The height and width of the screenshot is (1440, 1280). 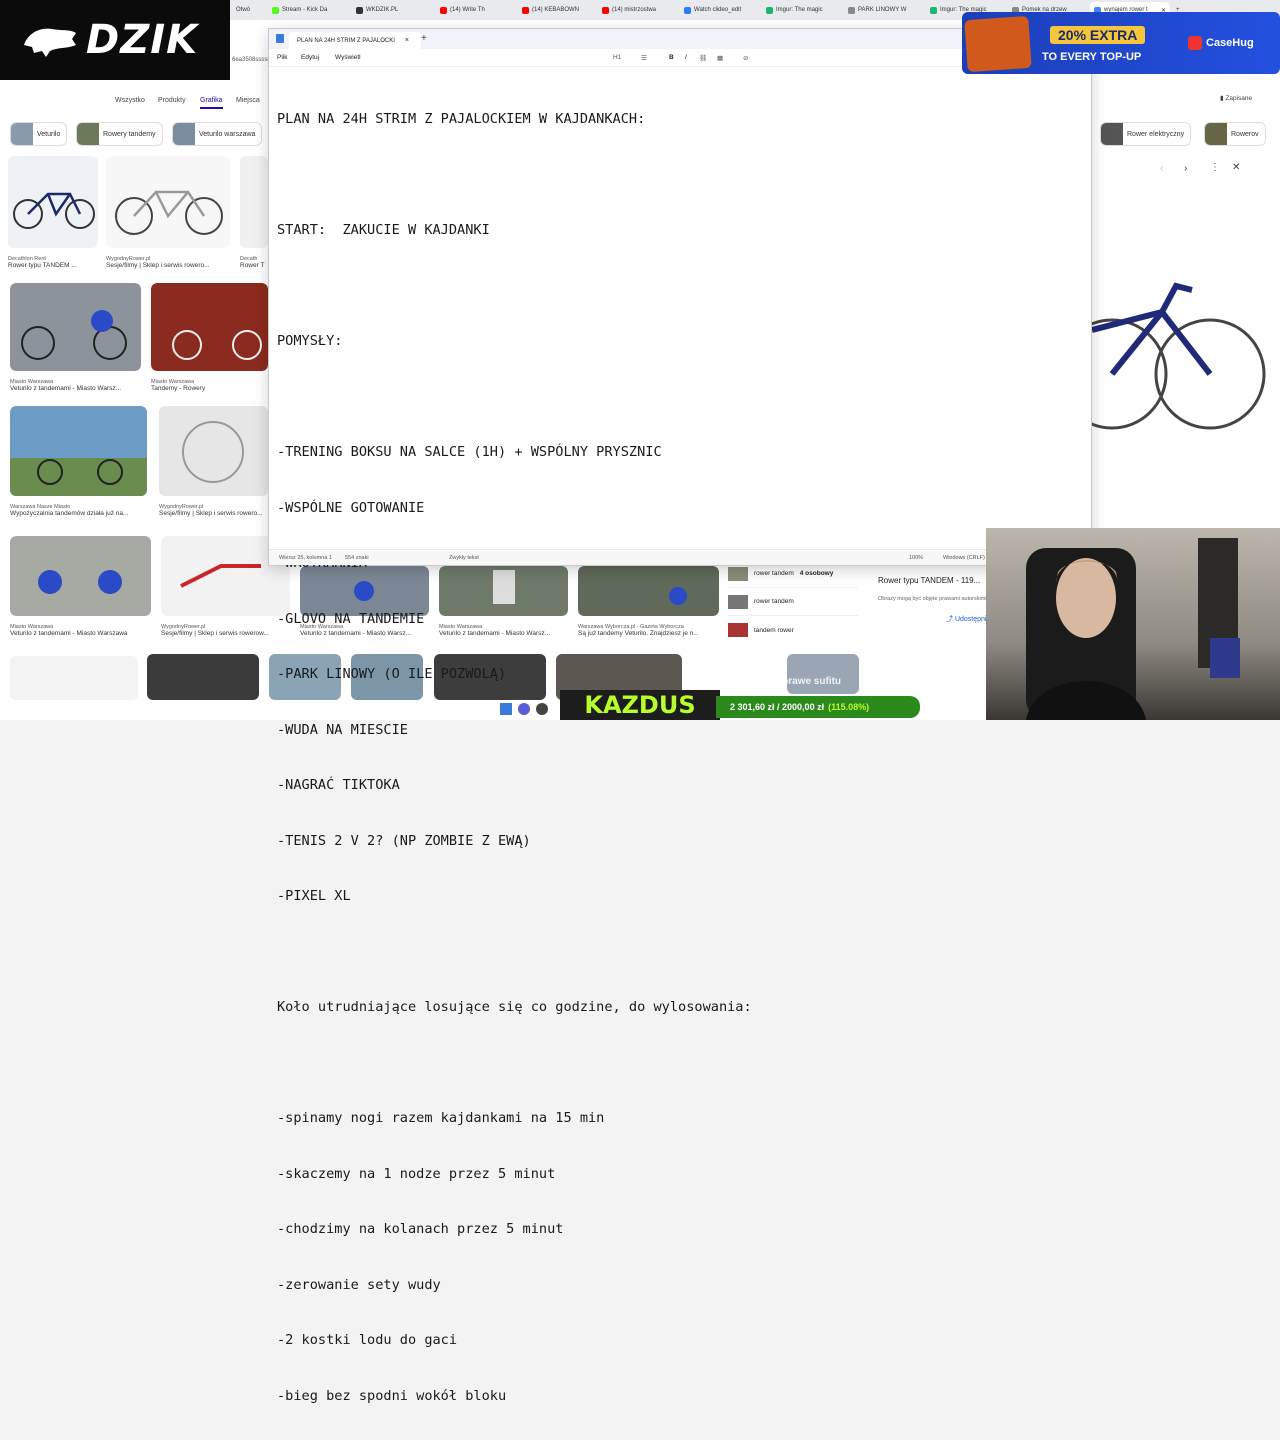 What do you see at coordinates (441, 1118) in the screenshot?
I see `text-line: -spinamy nogi razem kajdankami na 15 min` at bounding box center [441, 1118].